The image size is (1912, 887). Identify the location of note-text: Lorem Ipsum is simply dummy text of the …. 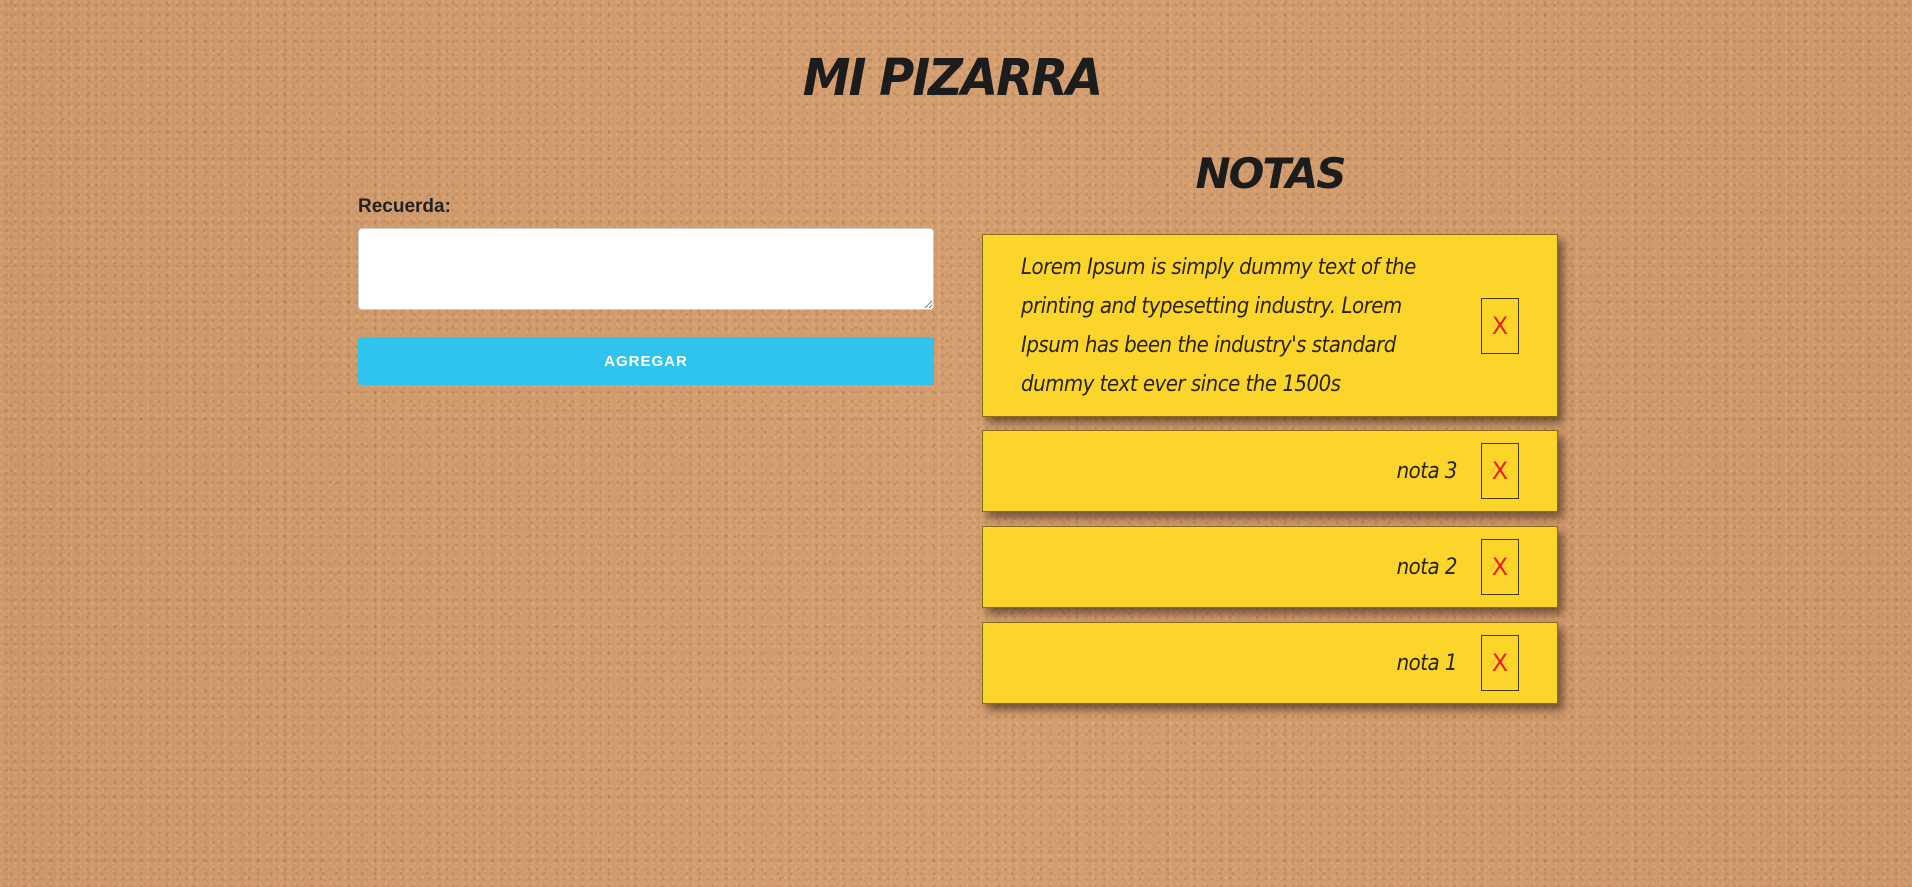
(1218, 325).